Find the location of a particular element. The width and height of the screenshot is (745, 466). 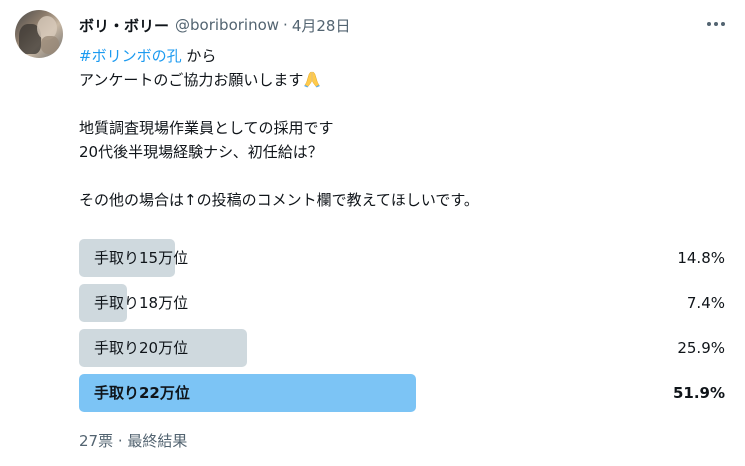

folded-hands-icon is located at coordinates (312, 79).